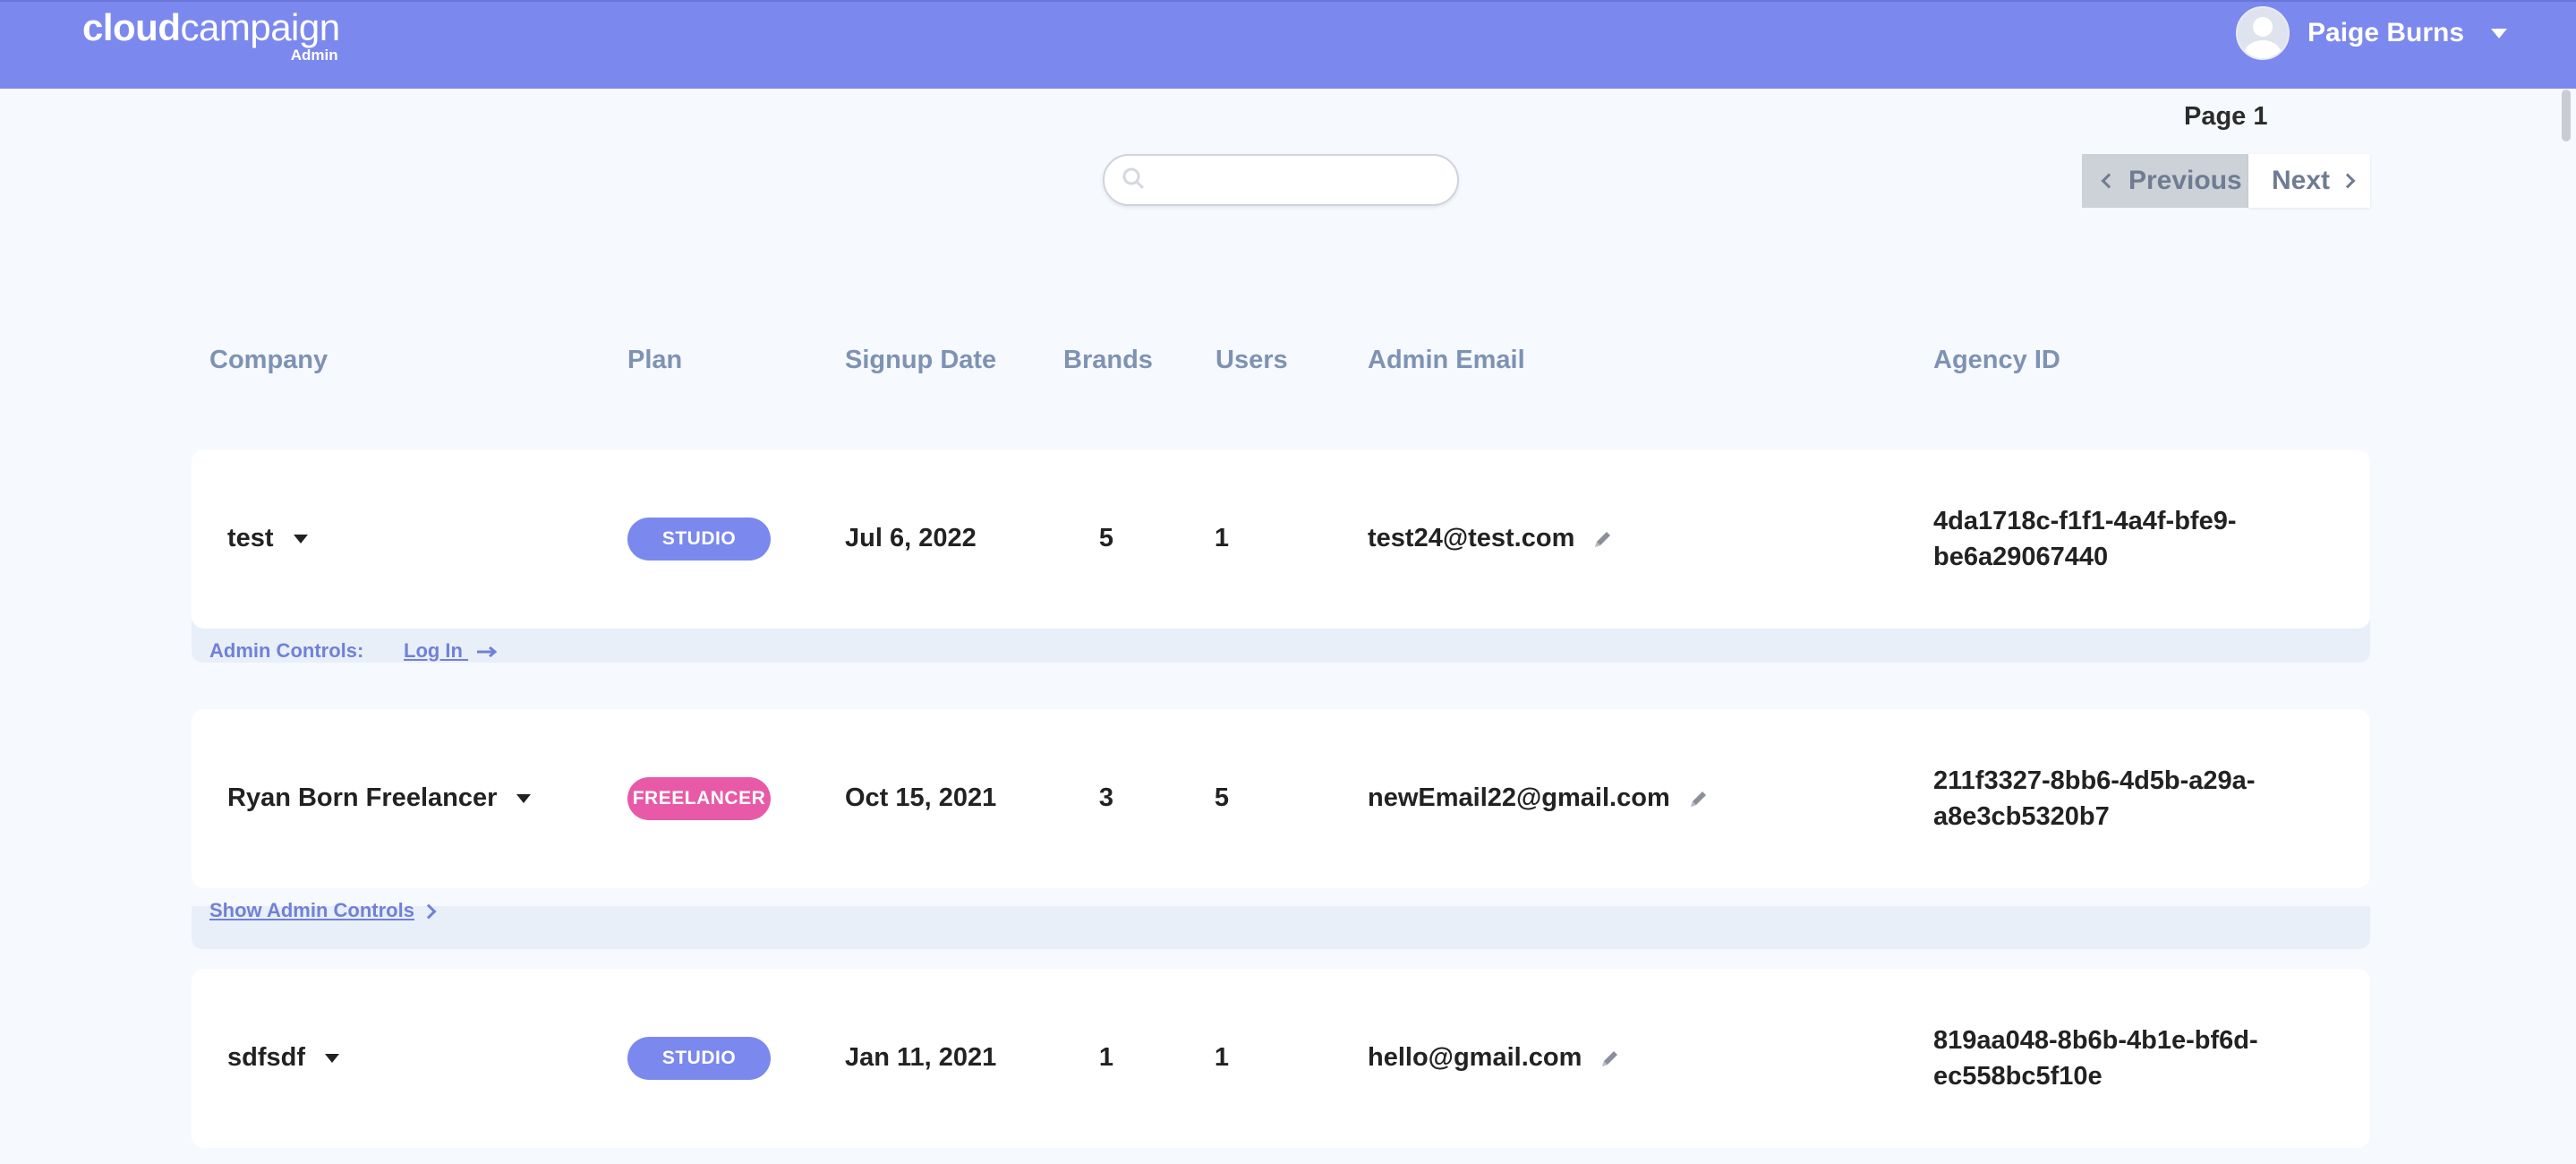 The image size is (2576, 1164). Describe the element at coordinates (1222, 797) in the screenshot. I see `users-count: 5` at that location.